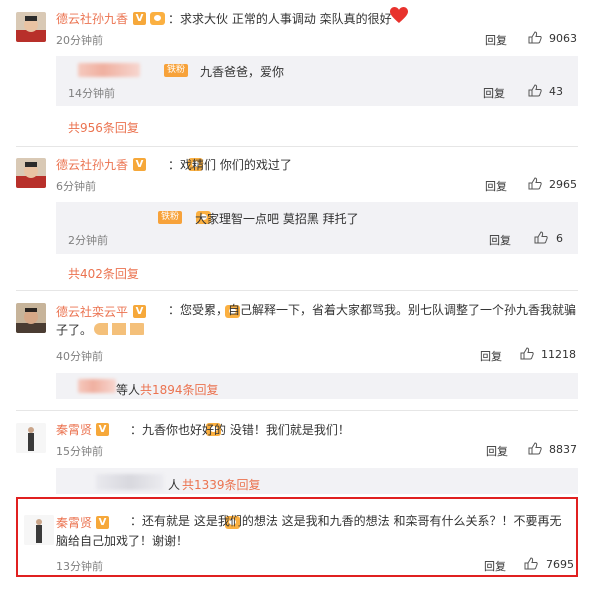 The width and height of the screenshot is (594, 593). Describe the element at coordinates (79, 451) in the screenshot. I see `comment-time: 15分钟前` at that location.